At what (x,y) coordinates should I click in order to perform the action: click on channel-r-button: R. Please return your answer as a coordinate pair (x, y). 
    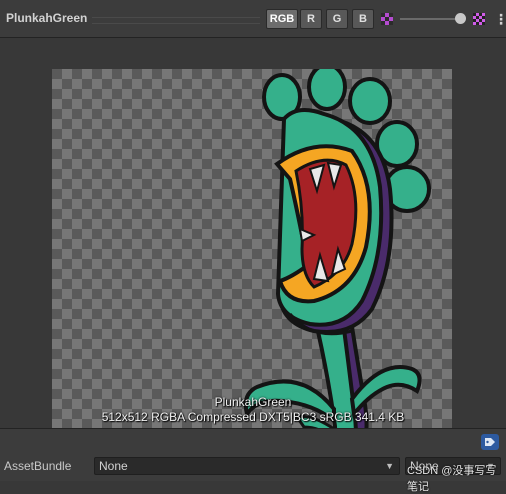
    Looking at the image, I should click on (311, 19).